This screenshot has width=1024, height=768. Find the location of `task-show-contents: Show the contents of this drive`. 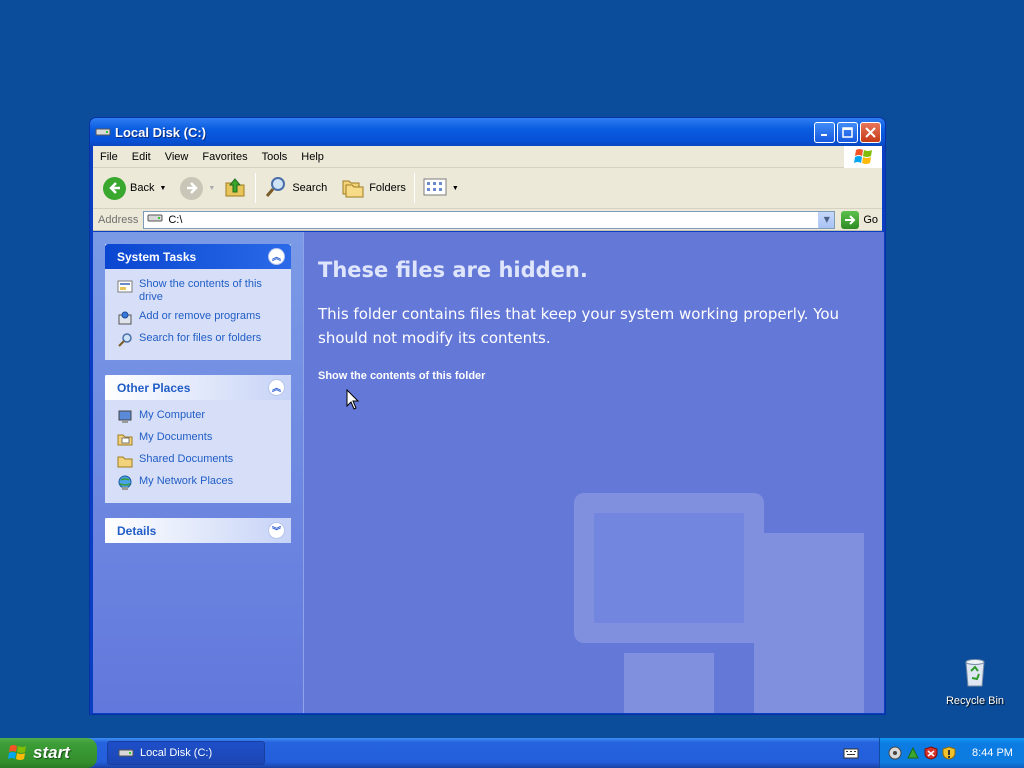

task-show-contents: Show the contents of this drive is located at coordinates (200, 291).